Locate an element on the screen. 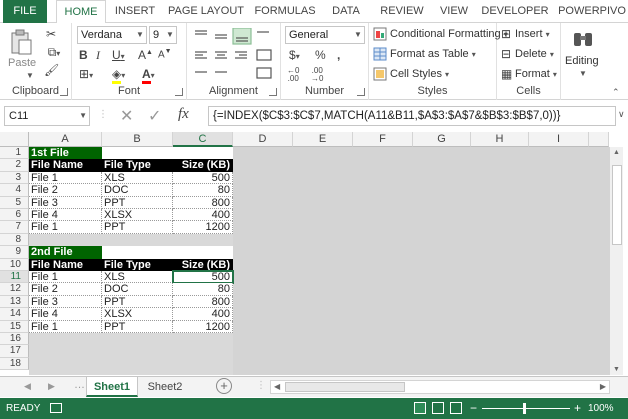 This screenshot has height=419, width=628. copy-icon: ⧉▾ is located at coordinates (54, 52).